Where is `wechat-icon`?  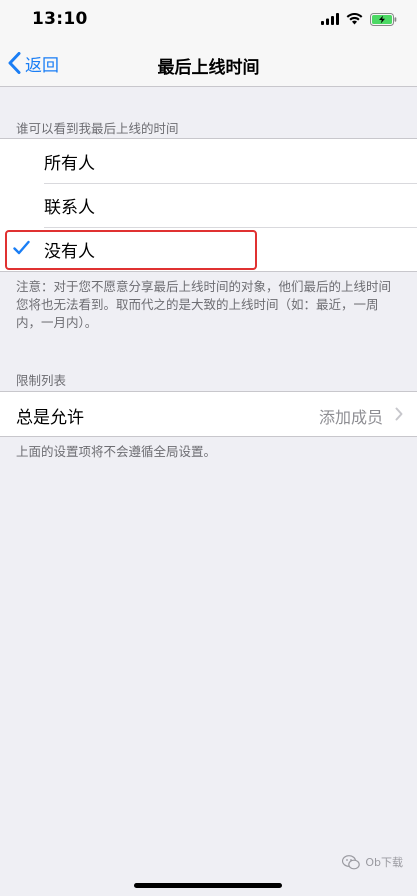 wechat-icon is located at coordinates (351, 861).